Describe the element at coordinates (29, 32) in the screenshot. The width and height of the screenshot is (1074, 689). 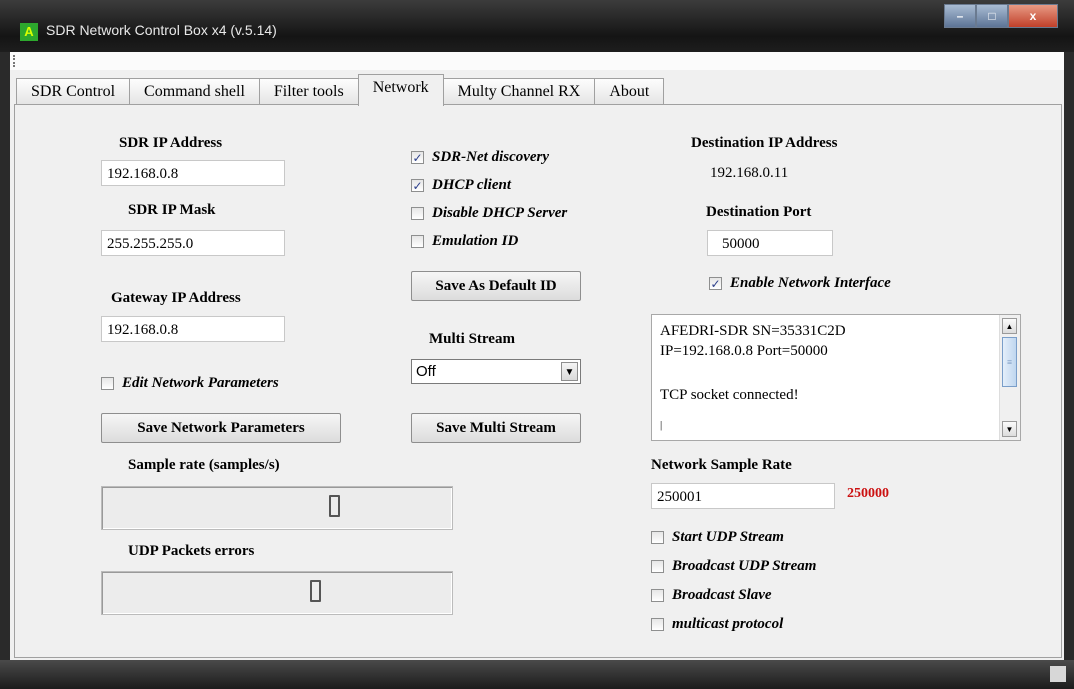
I see `app-icon: A` at that location.